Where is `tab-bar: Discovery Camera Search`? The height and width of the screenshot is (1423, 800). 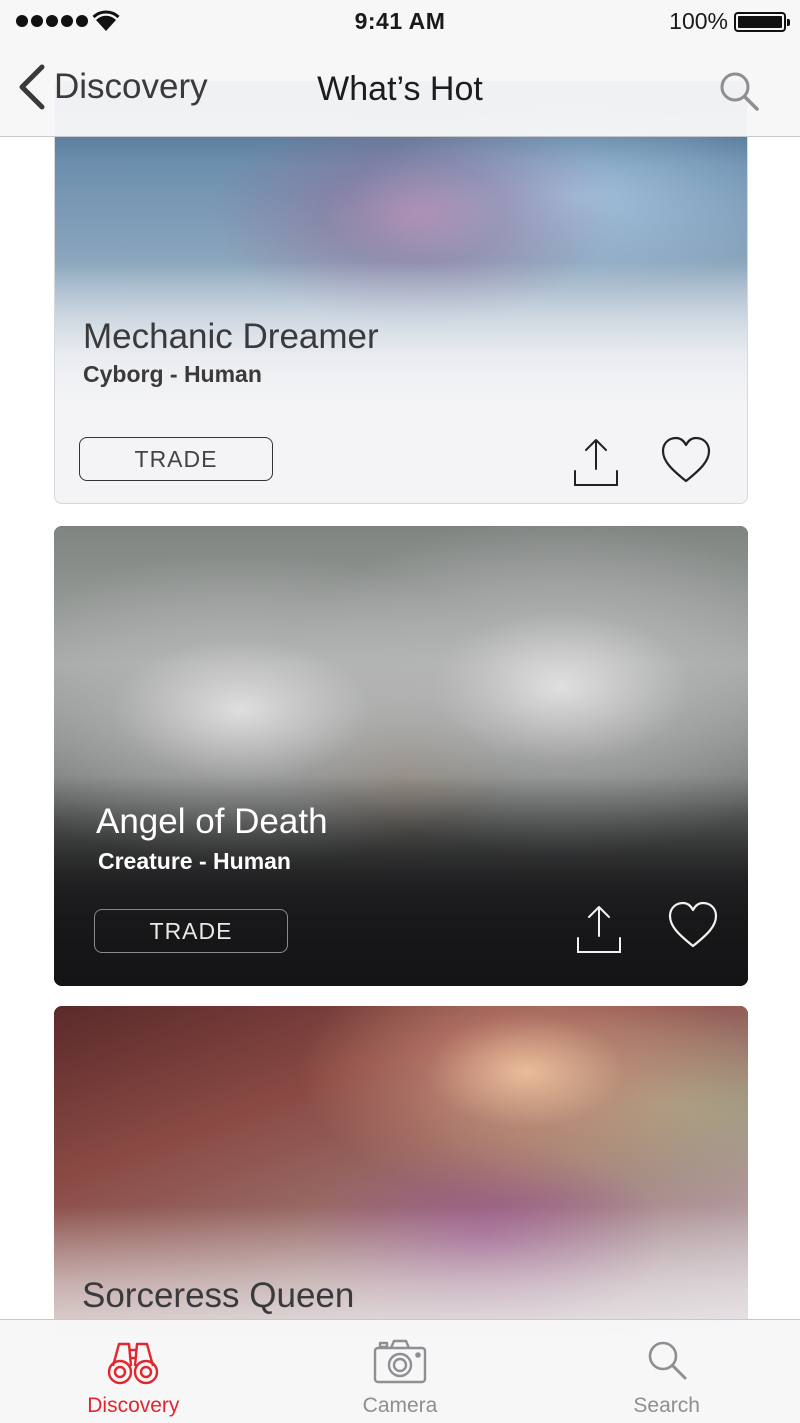 tab-bar: Discovery Camera Search is located at coordinates (400, 1371).